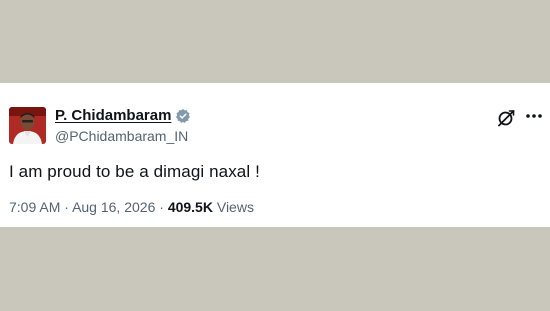  I want to click on views-count: 409.5K, so click(190, 207).